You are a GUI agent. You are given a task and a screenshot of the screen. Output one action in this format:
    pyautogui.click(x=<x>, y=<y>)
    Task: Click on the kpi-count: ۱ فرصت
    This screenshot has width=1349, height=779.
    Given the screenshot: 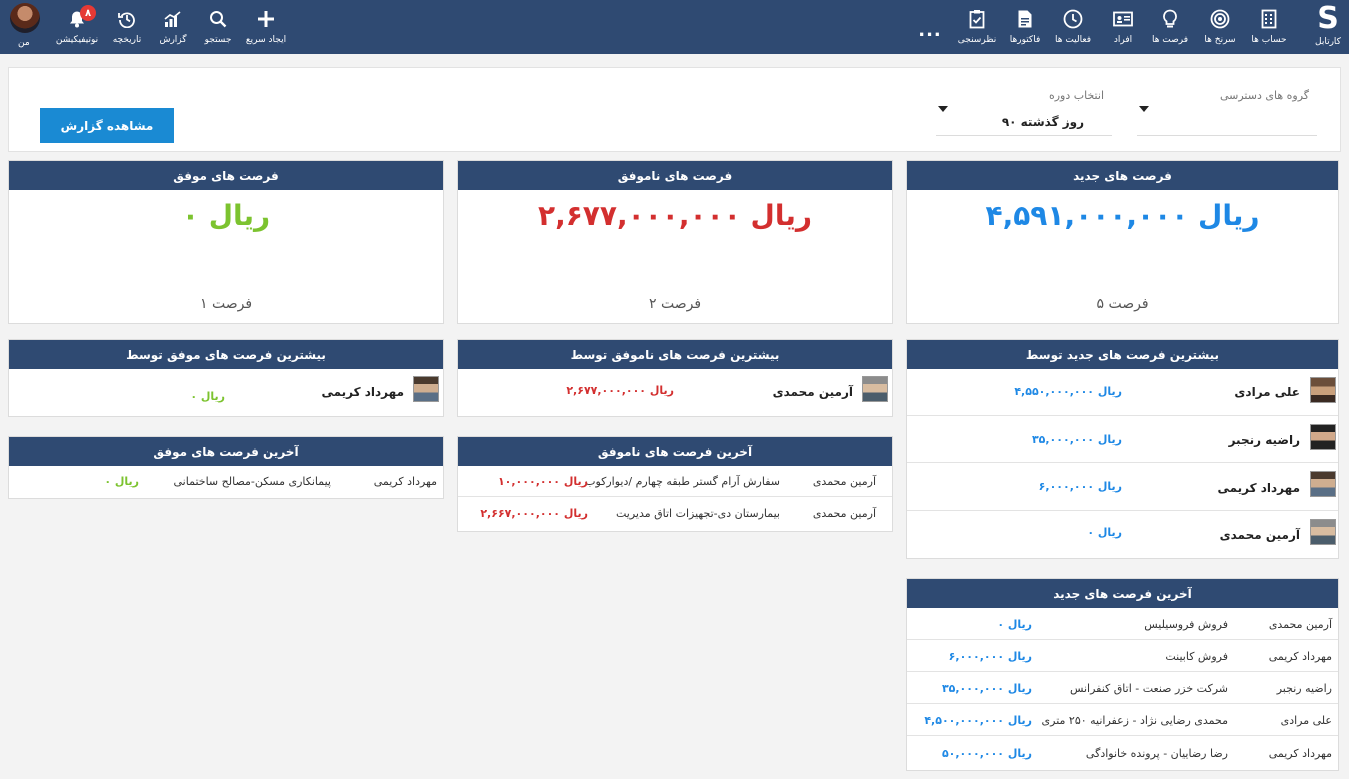 What is the action you would take?
    pyautogui.click(x=226, y=304)
    